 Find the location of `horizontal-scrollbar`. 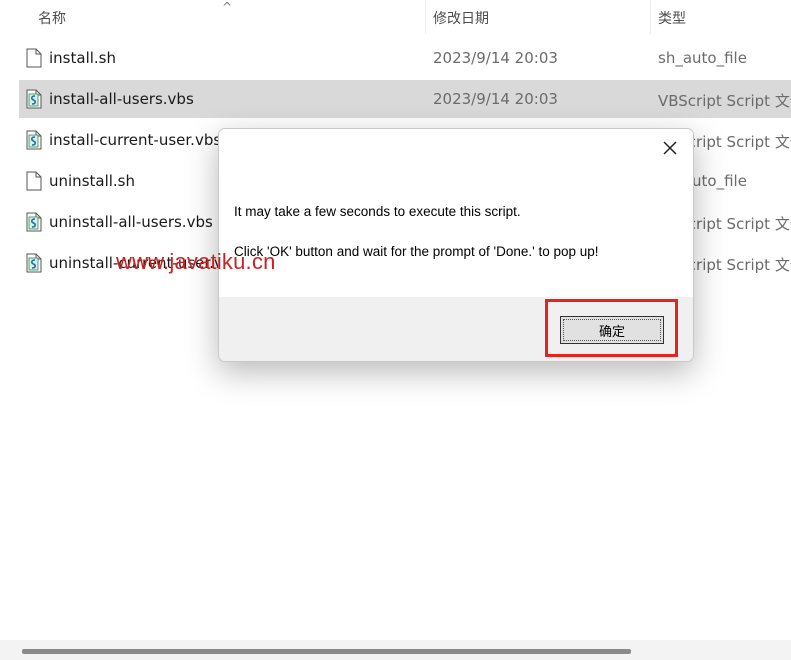

horizontal-scrollbar is located at coordinates (395, 650).